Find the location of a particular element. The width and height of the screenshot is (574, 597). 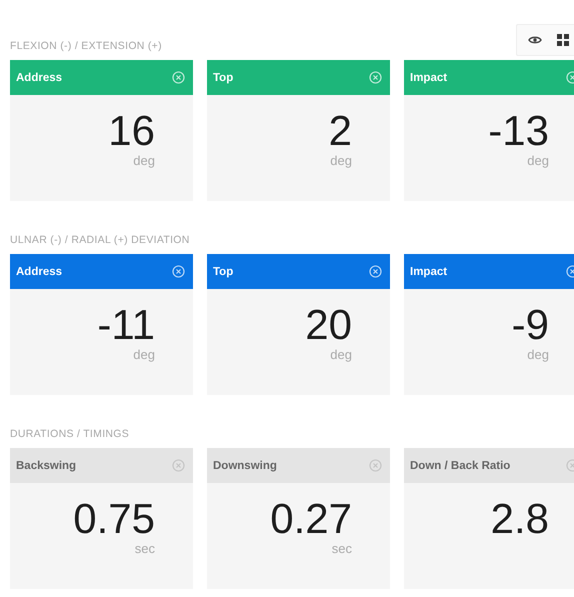

card-label: Downswing is located at coordinates (245, 466).